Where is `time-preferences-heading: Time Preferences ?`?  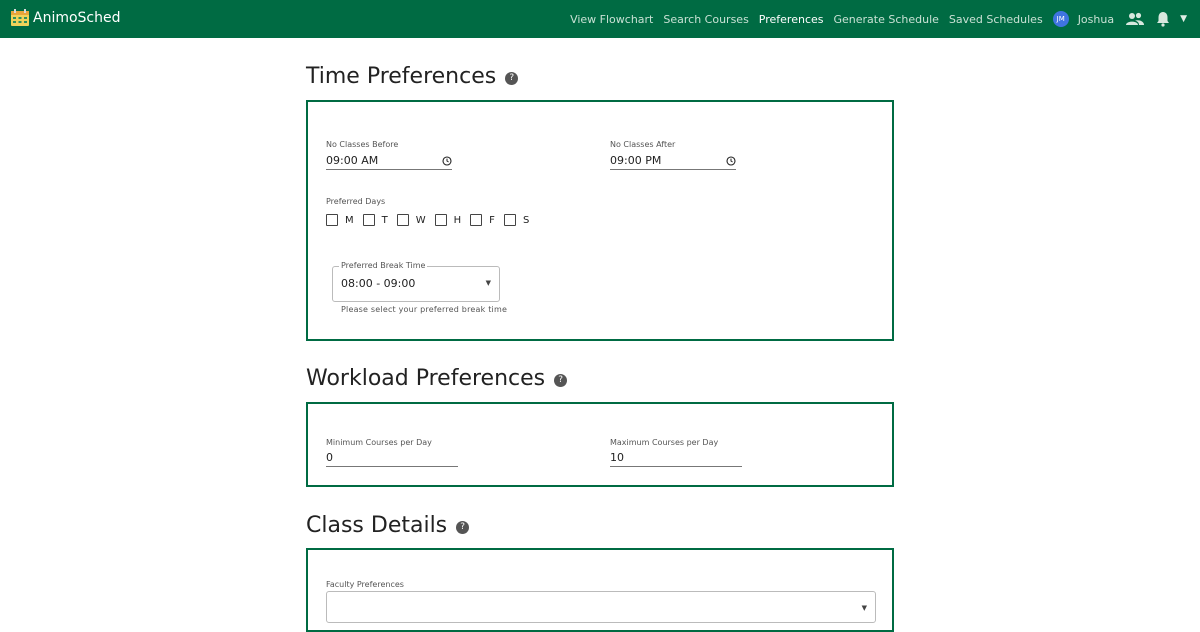 time-preferences-heading: Time Preferences ? is located at coordinates (412, 76).